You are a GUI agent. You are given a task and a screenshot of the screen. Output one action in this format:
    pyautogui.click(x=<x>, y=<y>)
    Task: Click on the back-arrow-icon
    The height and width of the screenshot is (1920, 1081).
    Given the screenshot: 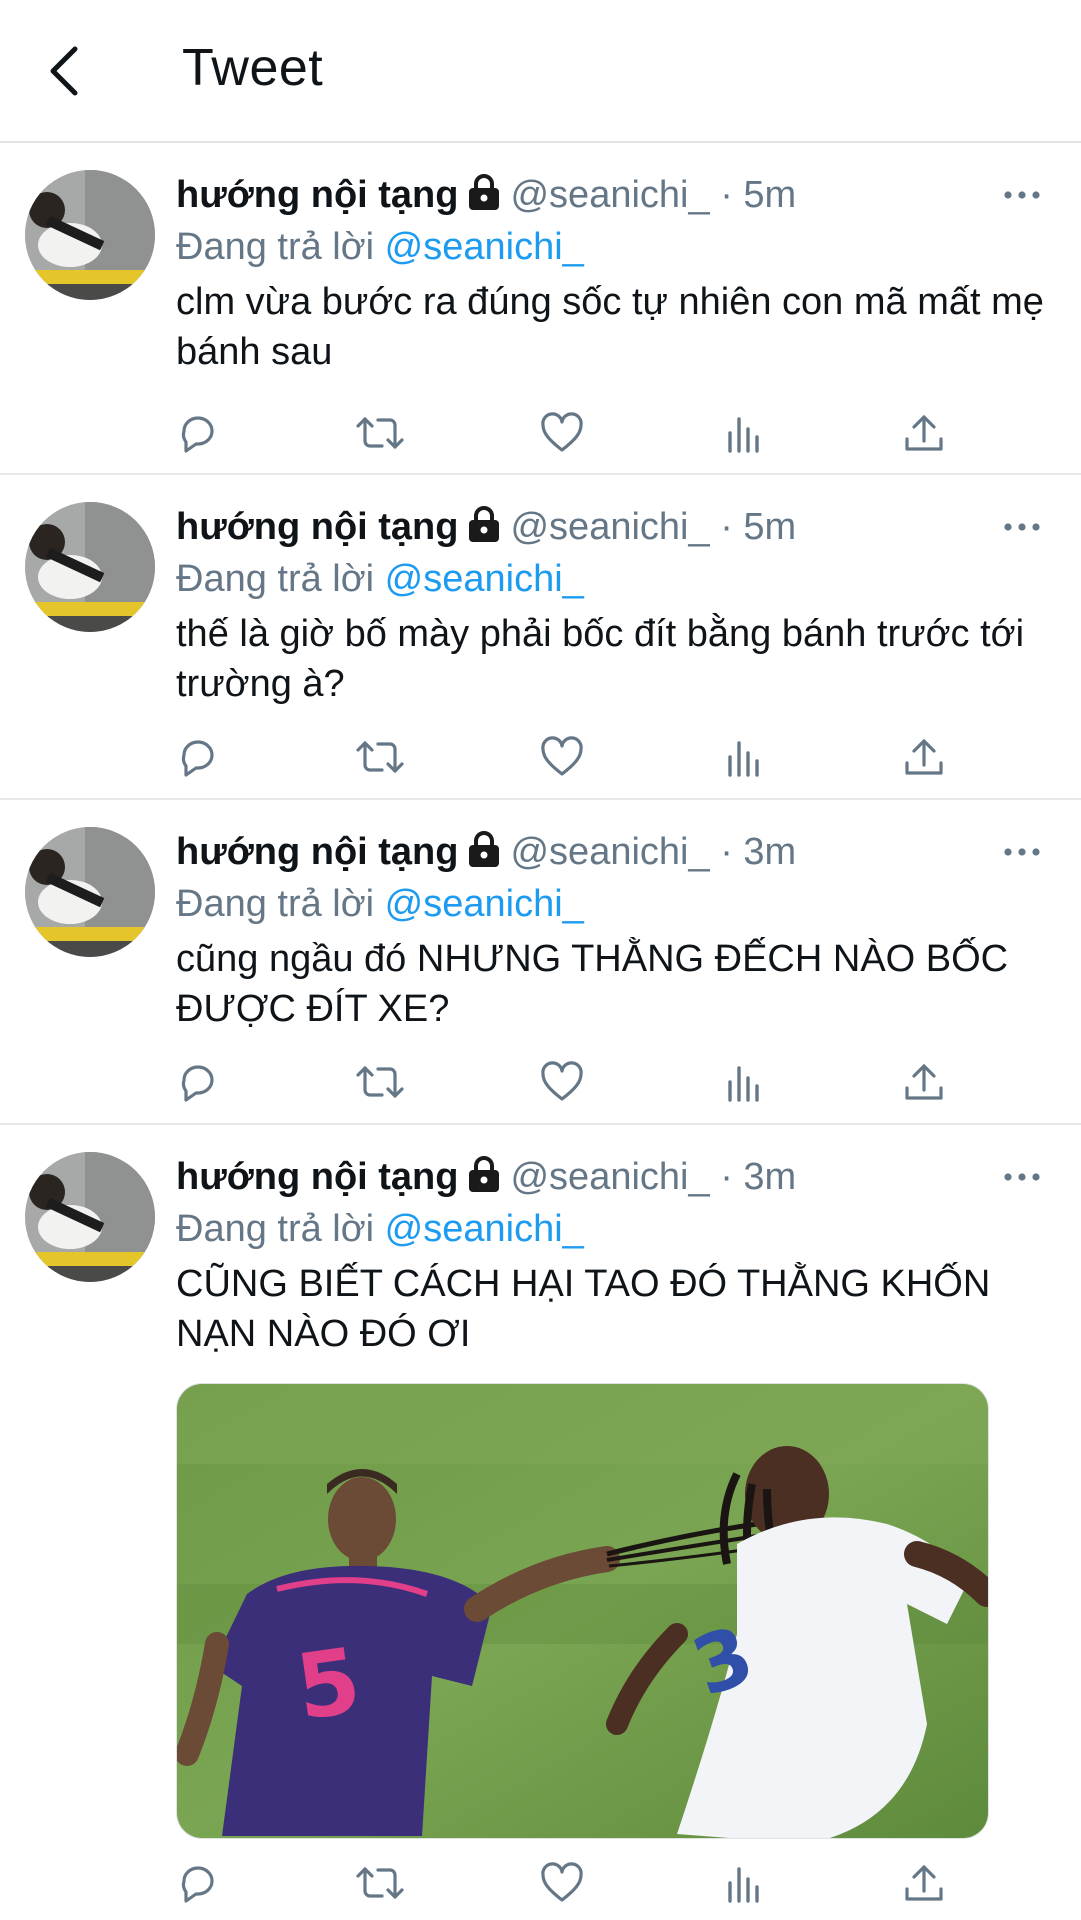 What is the action you would take?
    pyautogui.click(x=64, y=71)
    